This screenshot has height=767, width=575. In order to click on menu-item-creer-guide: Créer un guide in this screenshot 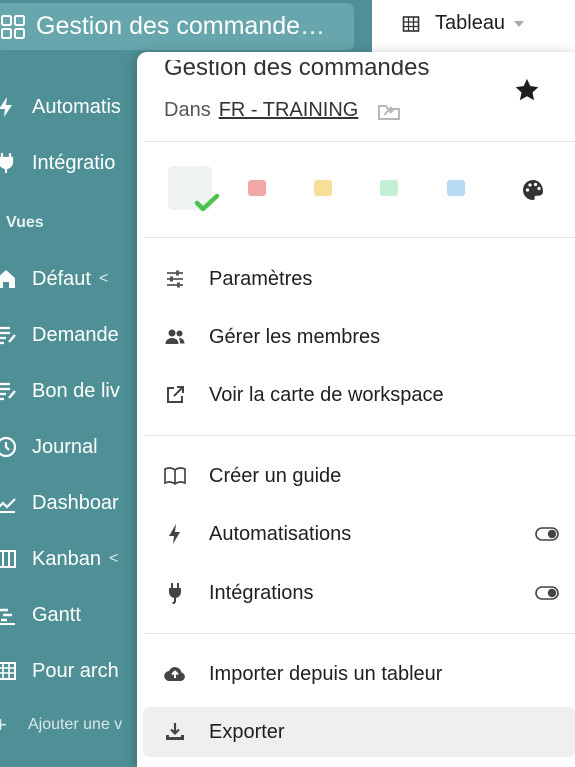, I will do `click(359, 476)`.